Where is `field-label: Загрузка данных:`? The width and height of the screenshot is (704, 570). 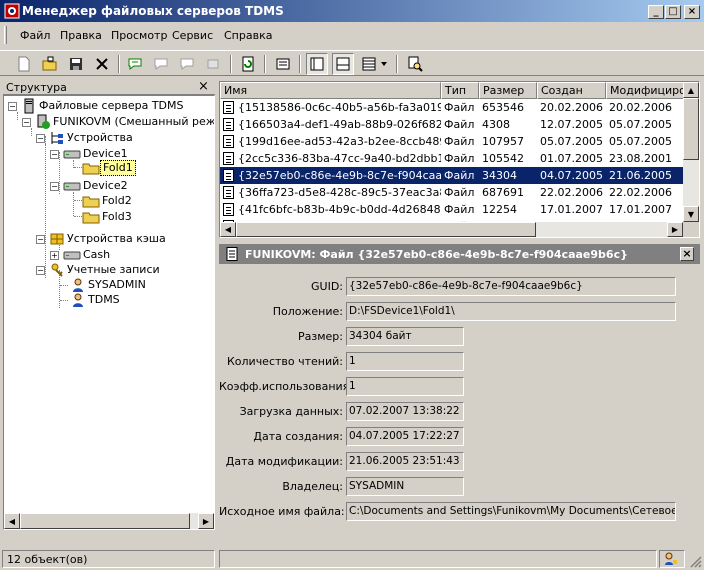 field-label: Загрузка данных: is located at coordinates (291, 411).